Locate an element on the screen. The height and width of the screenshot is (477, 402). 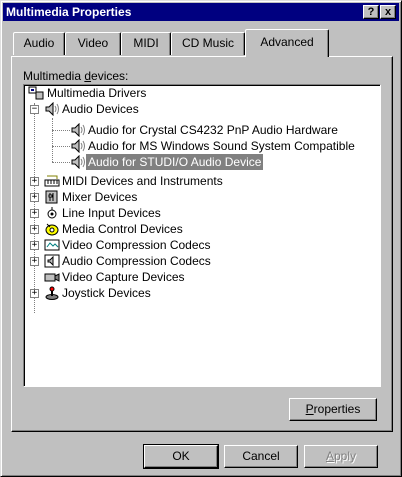
window-title: Multimedia Properties is located at coordinates (69, 12).